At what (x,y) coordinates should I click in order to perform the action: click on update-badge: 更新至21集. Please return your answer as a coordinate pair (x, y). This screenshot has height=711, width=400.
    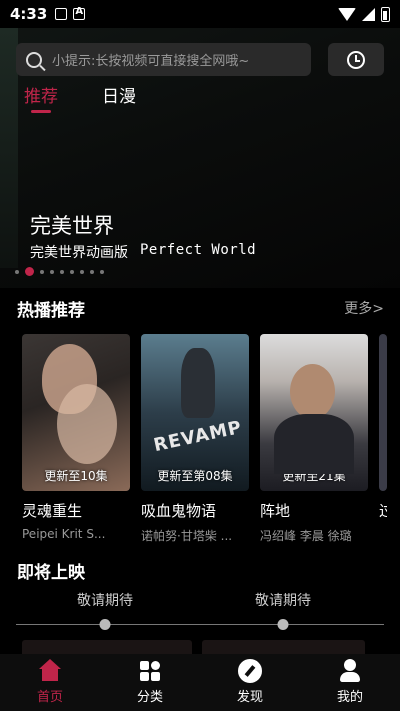
    Looking at the image, I should click on (314, 476).